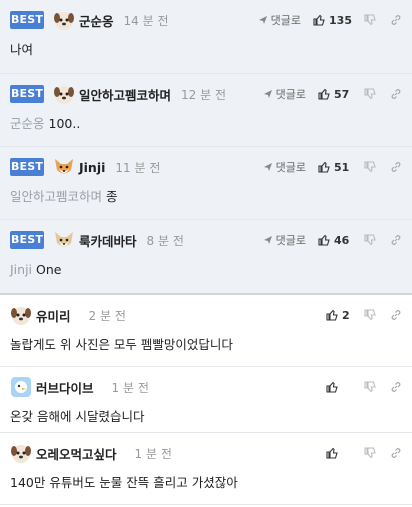 This screenshot has width=412, height=507. I want to click on comment-actions: 댓글로 135, so click(330, 20).